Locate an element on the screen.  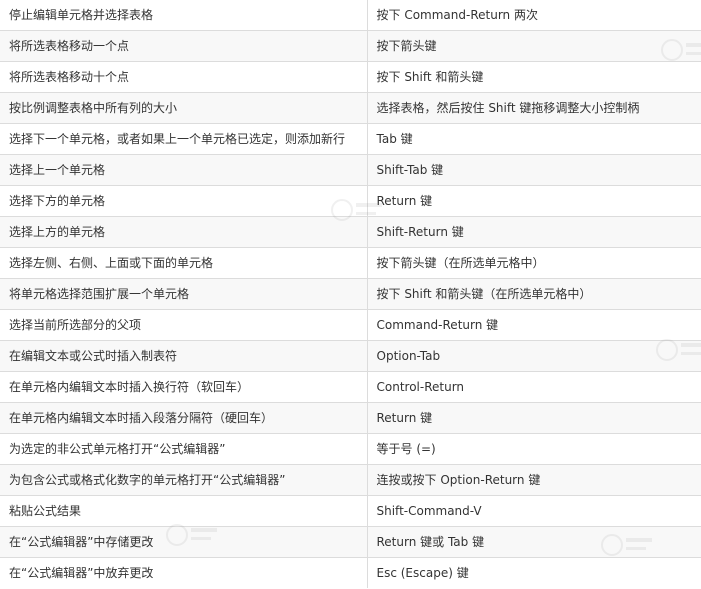
action-cell: 在“公式编辑器”中存储更改 is located at coordinates (184, 542).